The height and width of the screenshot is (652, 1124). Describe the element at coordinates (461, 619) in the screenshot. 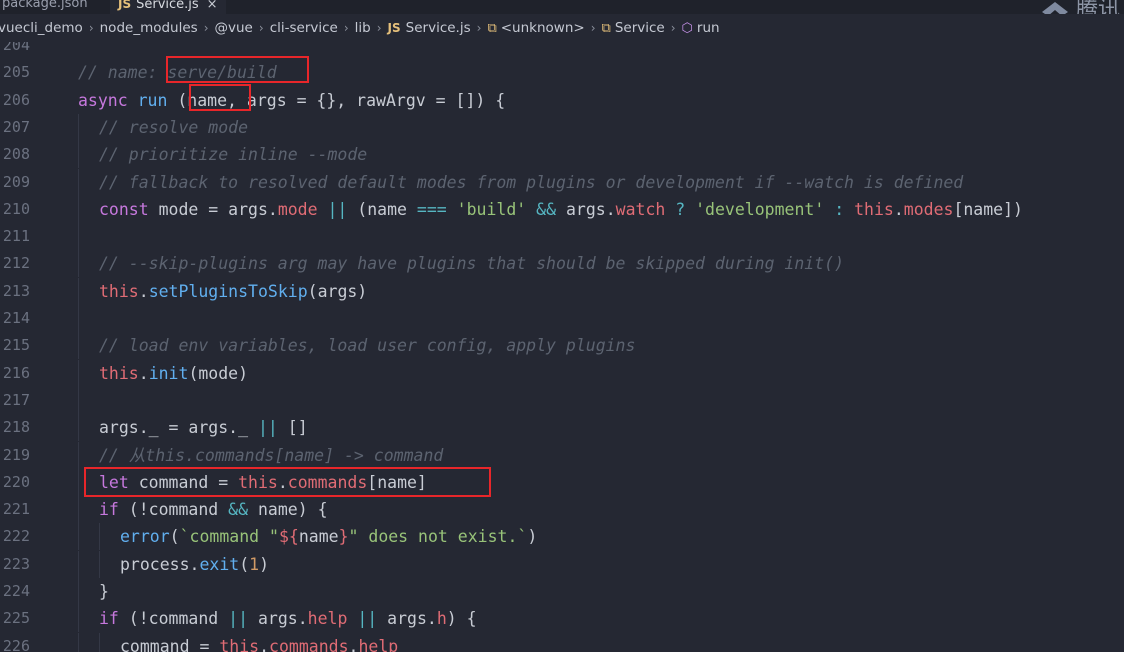

I see `code-token: ) {` at that location.